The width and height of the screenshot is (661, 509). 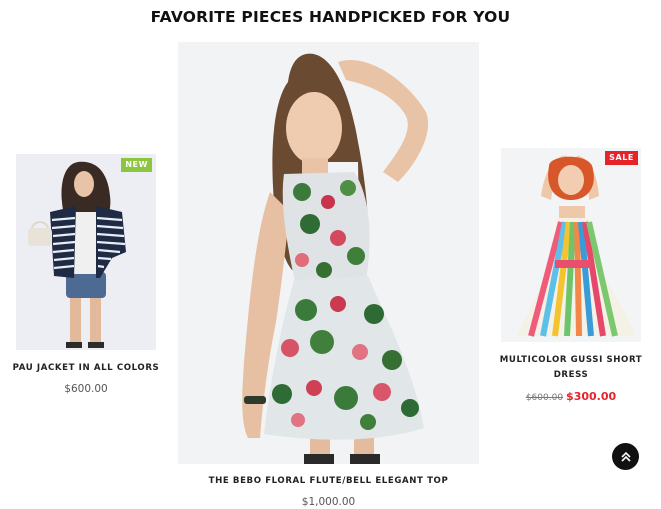 What do you see at coordinates (621, 158) in the screenshot?
I see `sale-badge: SALE` at bounding box center [621, 158].